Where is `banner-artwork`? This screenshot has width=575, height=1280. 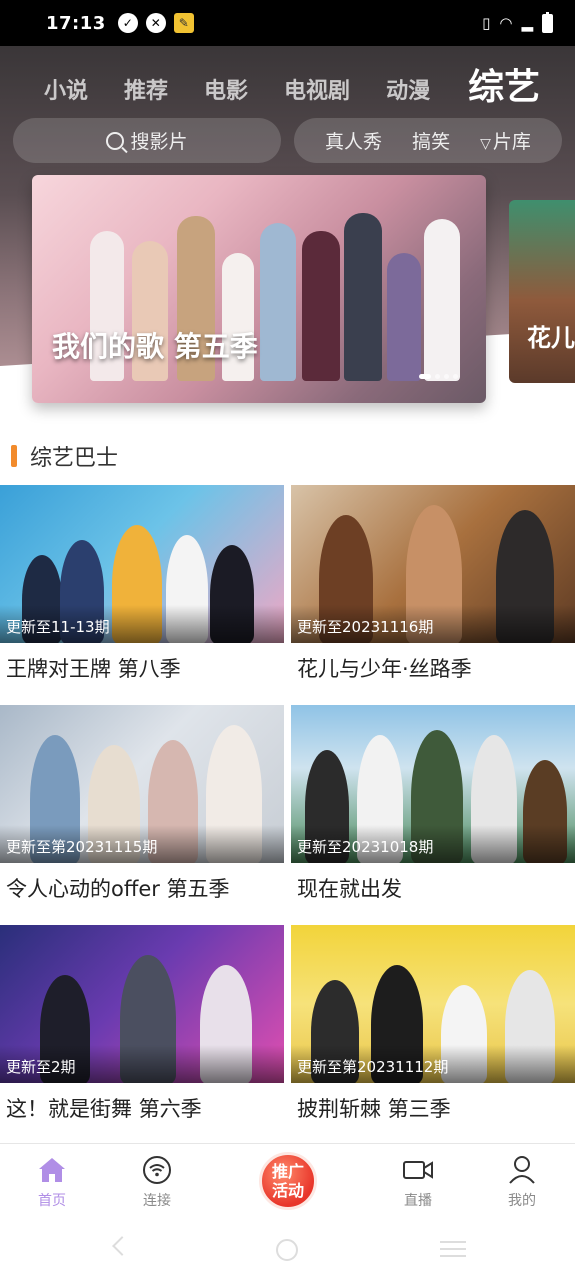 banner-artwork is located at coordinates (259, 289).